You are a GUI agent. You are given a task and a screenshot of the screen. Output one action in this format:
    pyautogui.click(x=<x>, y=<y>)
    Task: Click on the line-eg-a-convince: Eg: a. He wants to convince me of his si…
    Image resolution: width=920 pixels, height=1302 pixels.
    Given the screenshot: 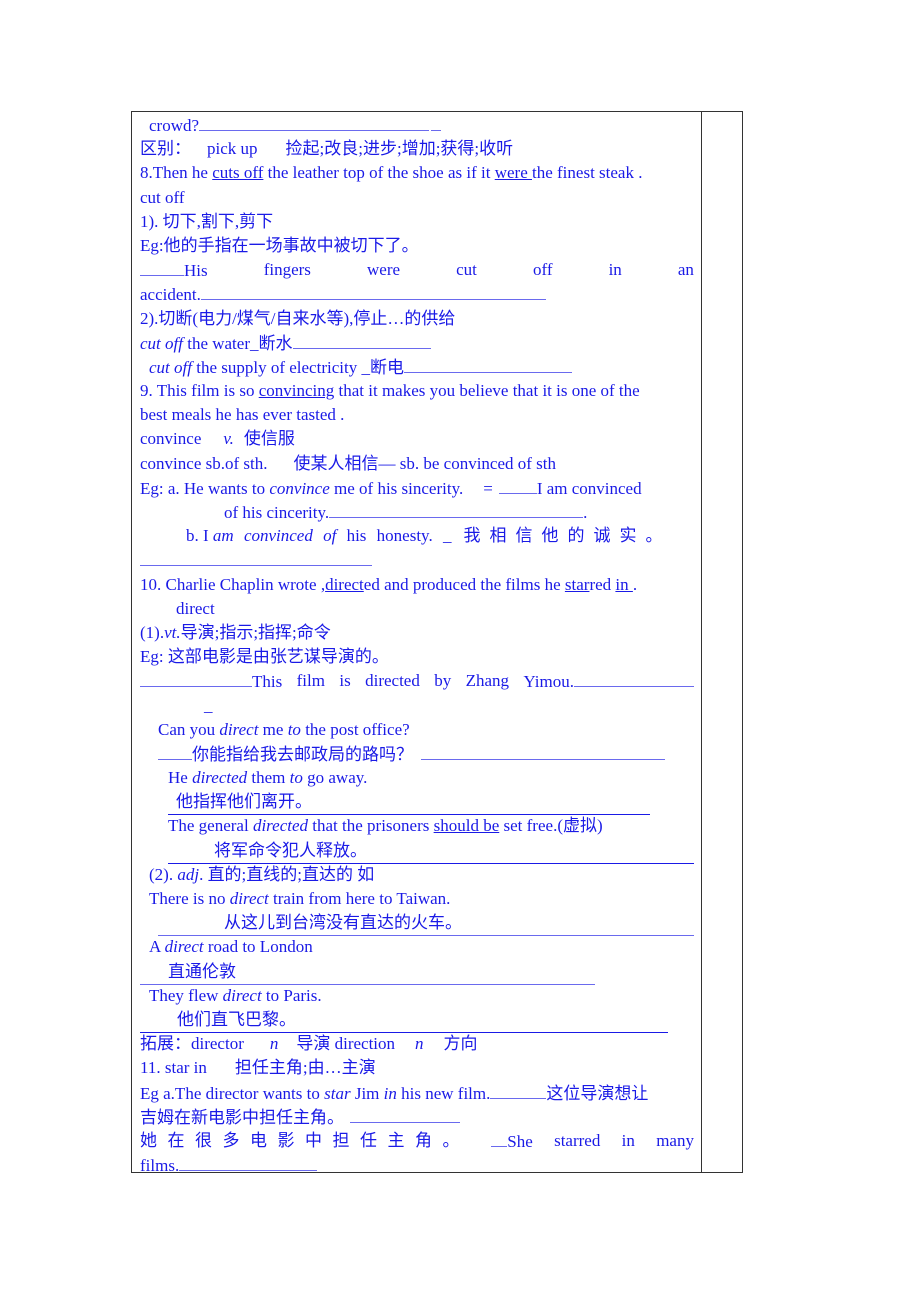 What is the action you would take?
    pyautogui.click(x=417, y=488)
    